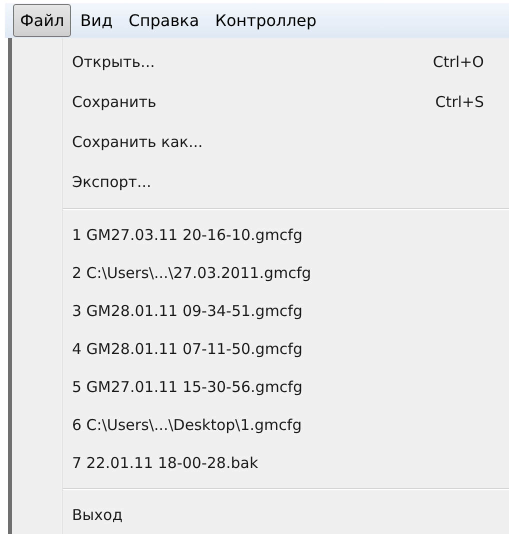 This screenshot has height=534, width=509. What do you see at coordinates (459, 102) in the screenshot?
I see `shortcut-text: Ctrl+S` at bounding box center [459, 102].